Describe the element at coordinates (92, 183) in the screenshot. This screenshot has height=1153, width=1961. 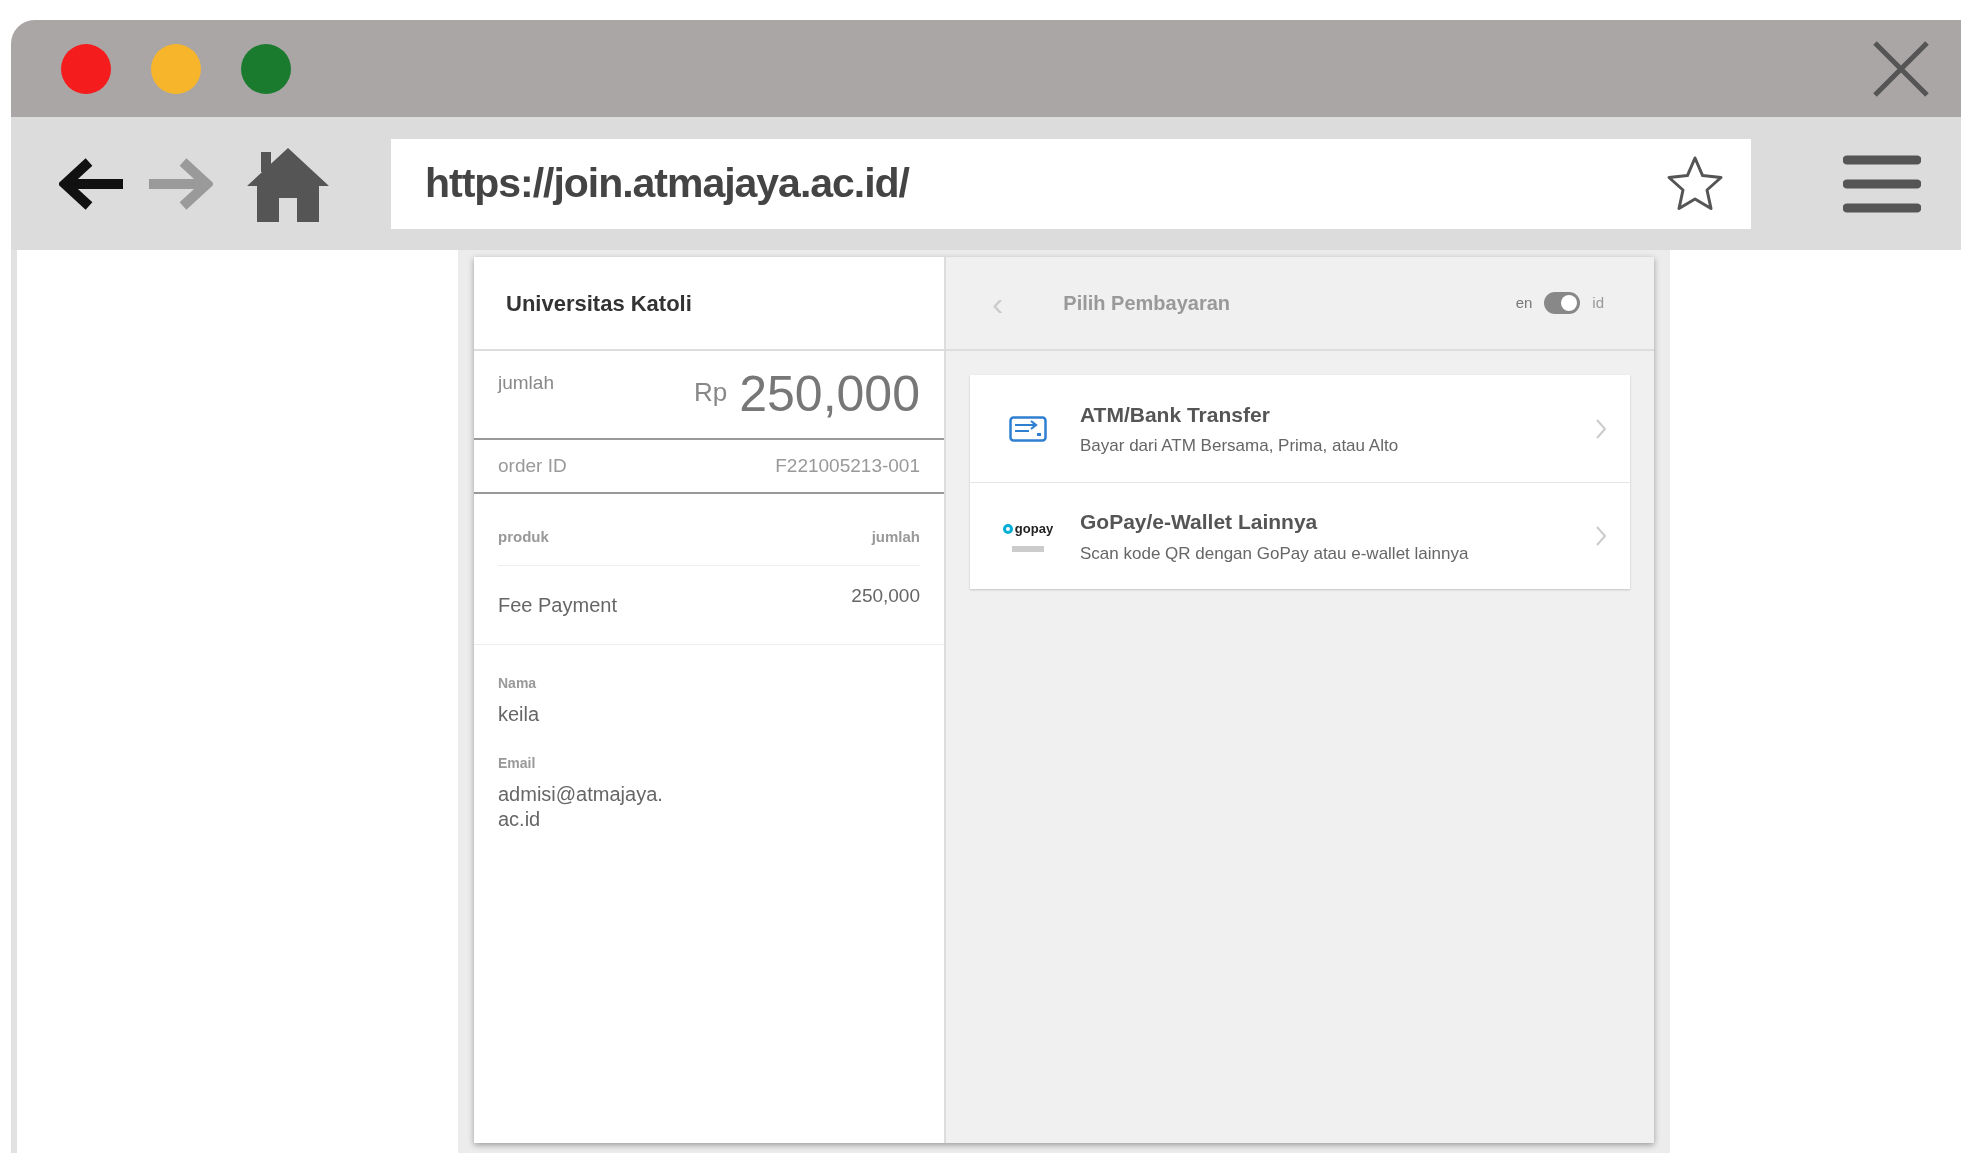
I see `back-arrow-icon` at that location.